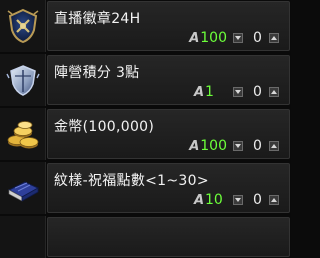 Image resolution: width=320 pixels, height=258 pixels. Describe the element at coordinates (104, 127) in the screenshot. I see `item-name: 金幣(100,000)` at that location.